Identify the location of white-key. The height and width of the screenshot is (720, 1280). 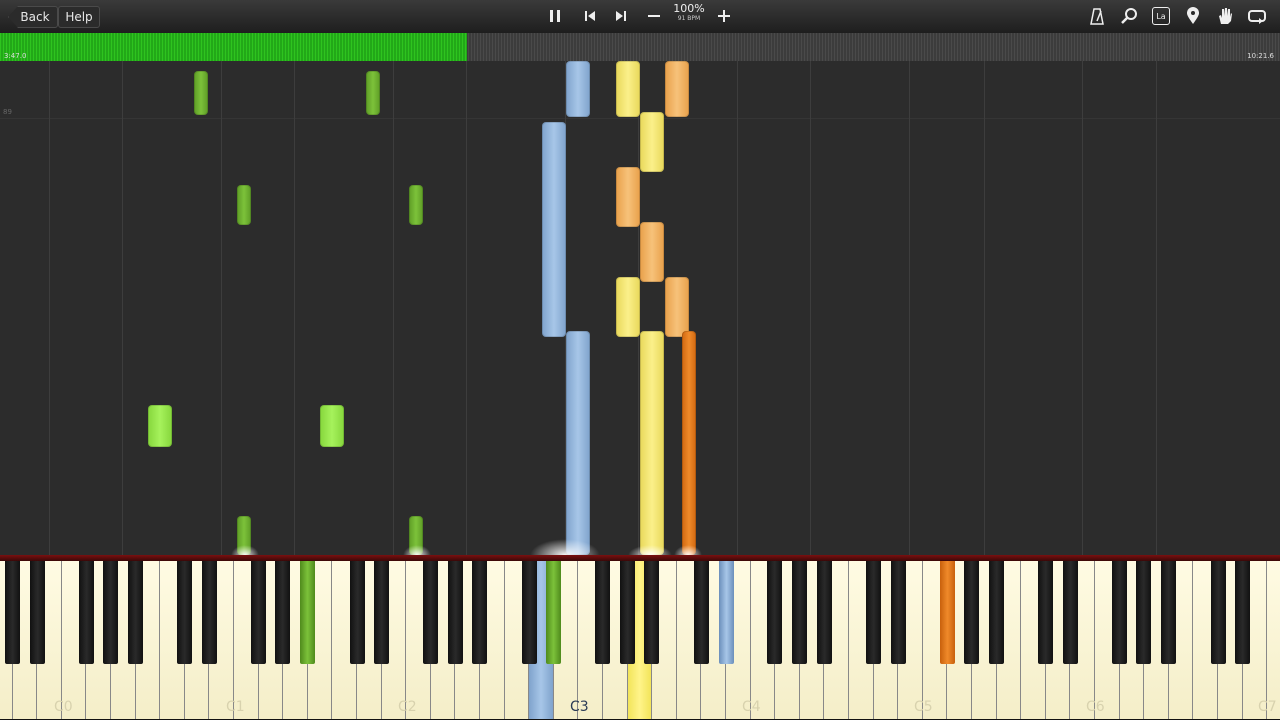
(1273, 640).